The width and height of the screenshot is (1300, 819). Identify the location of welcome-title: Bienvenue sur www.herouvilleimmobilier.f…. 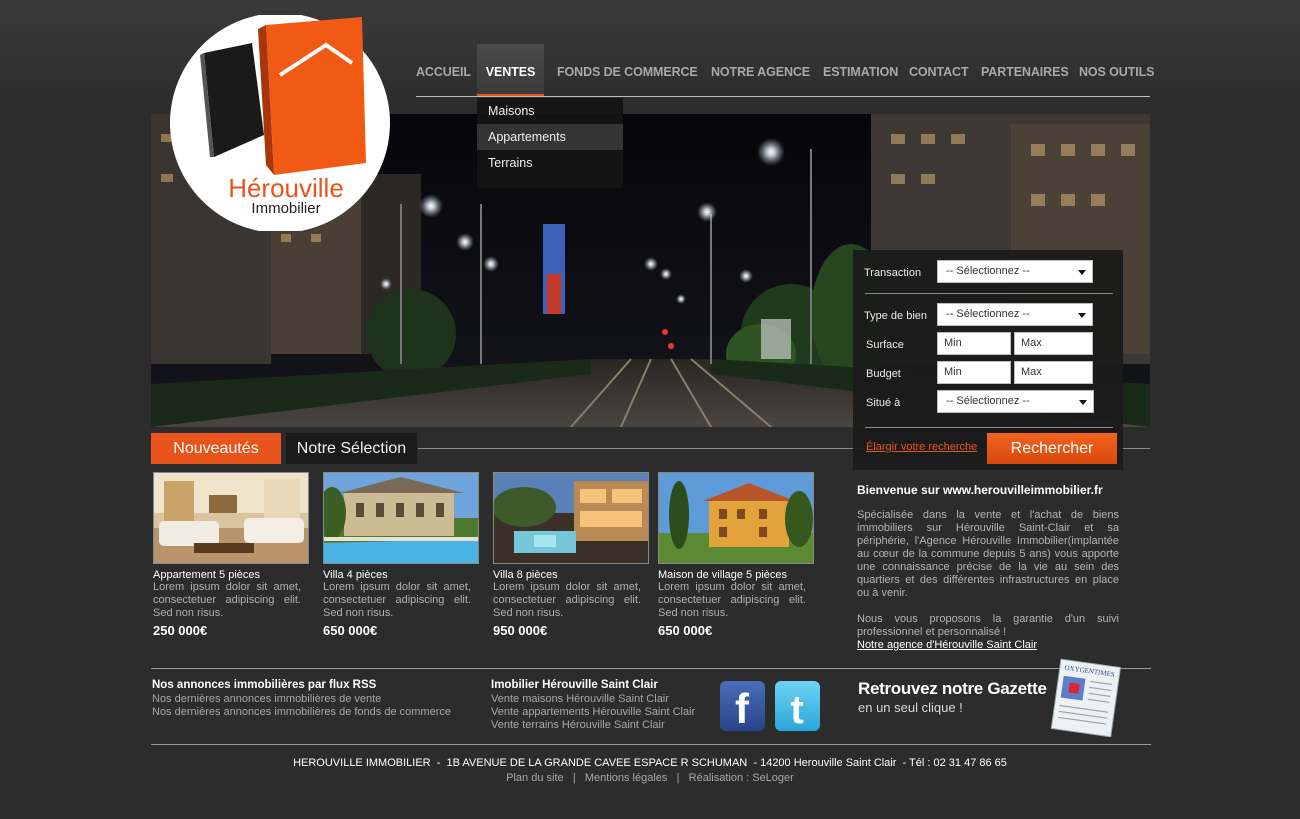
(980, 490).